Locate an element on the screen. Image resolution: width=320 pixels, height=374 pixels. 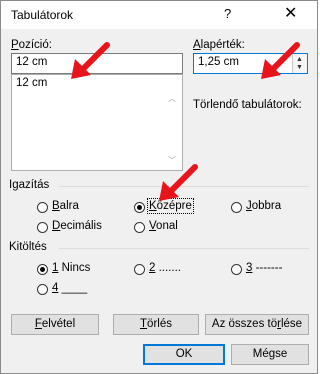
dialog-title: Tabulátorok is located at coordinates (42, 15).